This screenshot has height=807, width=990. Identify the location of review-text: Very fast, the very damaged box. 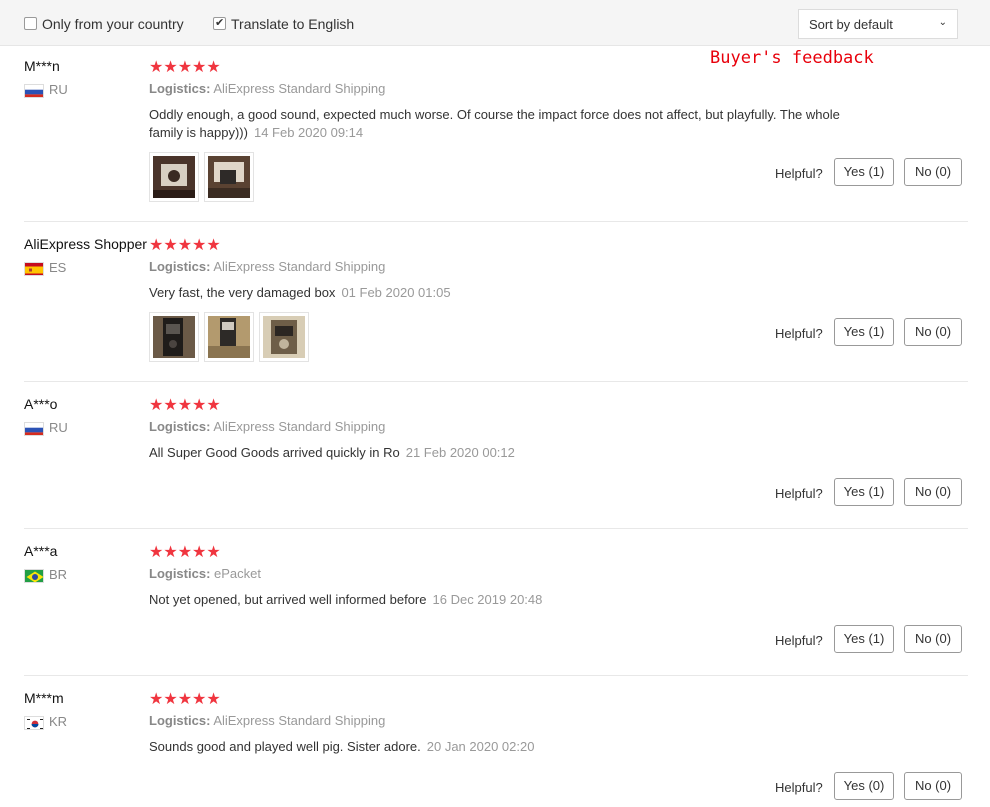
(242, 292).